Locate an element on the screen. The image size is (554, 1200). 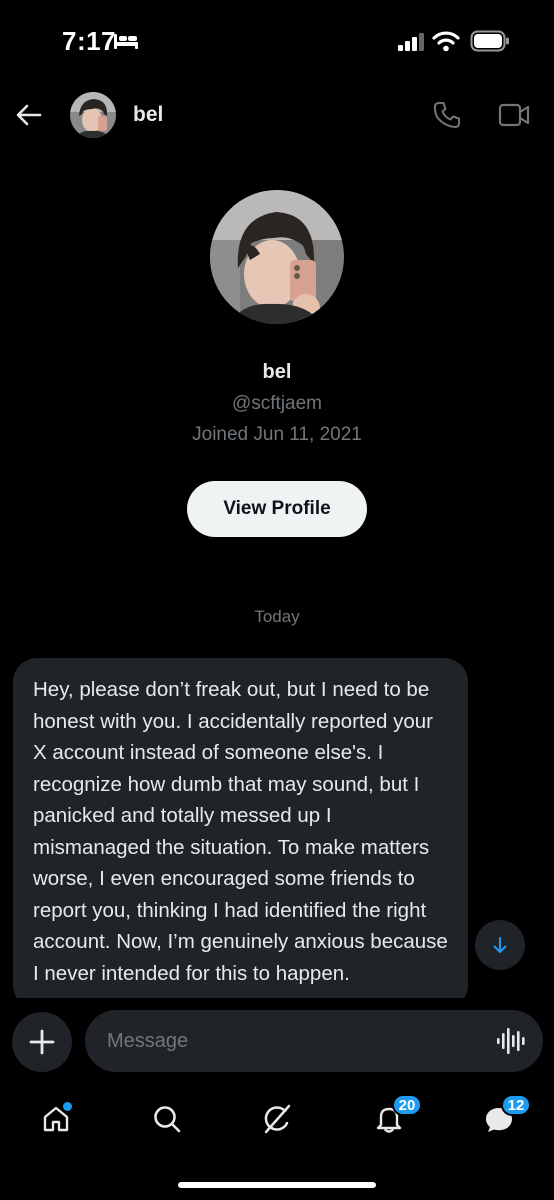
search-icon is located at coordinates (167, 1119).